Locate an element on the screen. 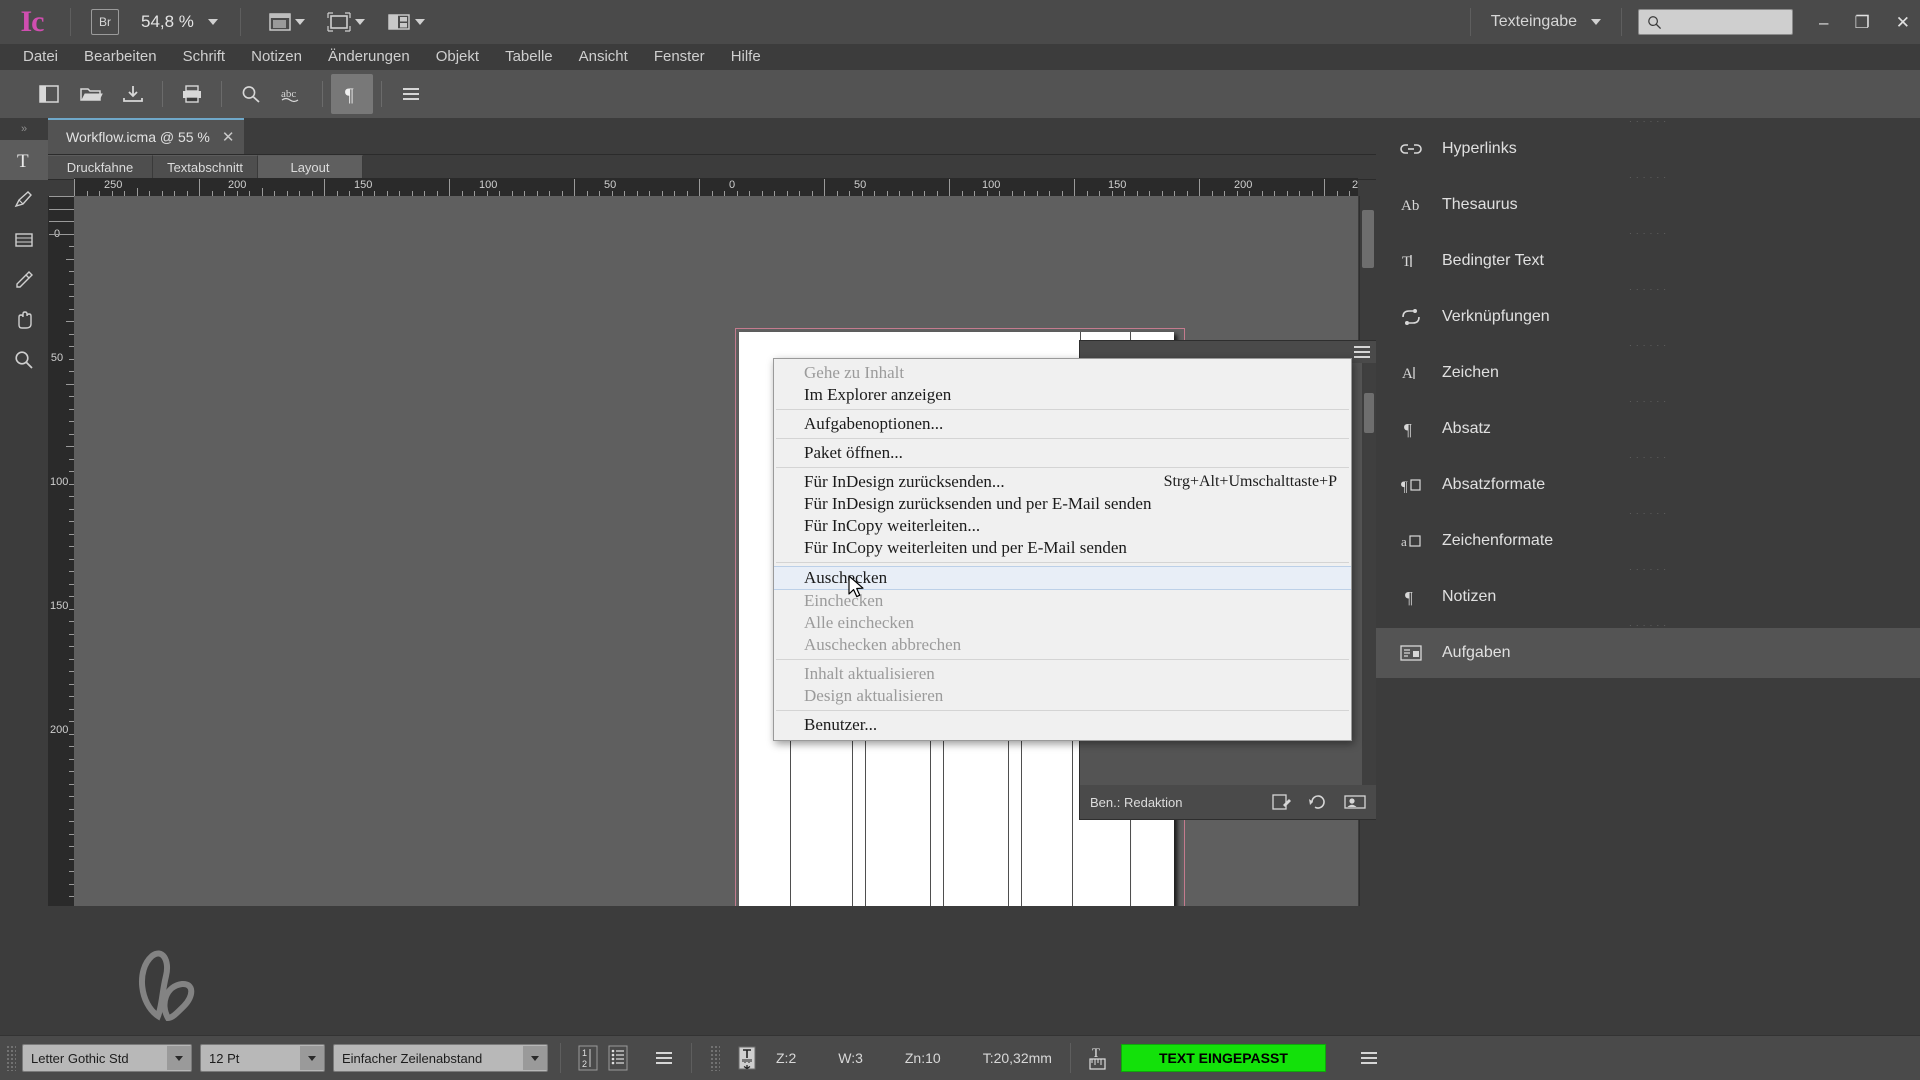 Image resolution: width=1920 pixels, height=1080 pixels. copyfit-ruler-button: T is located at coordinates (1098, 1058).